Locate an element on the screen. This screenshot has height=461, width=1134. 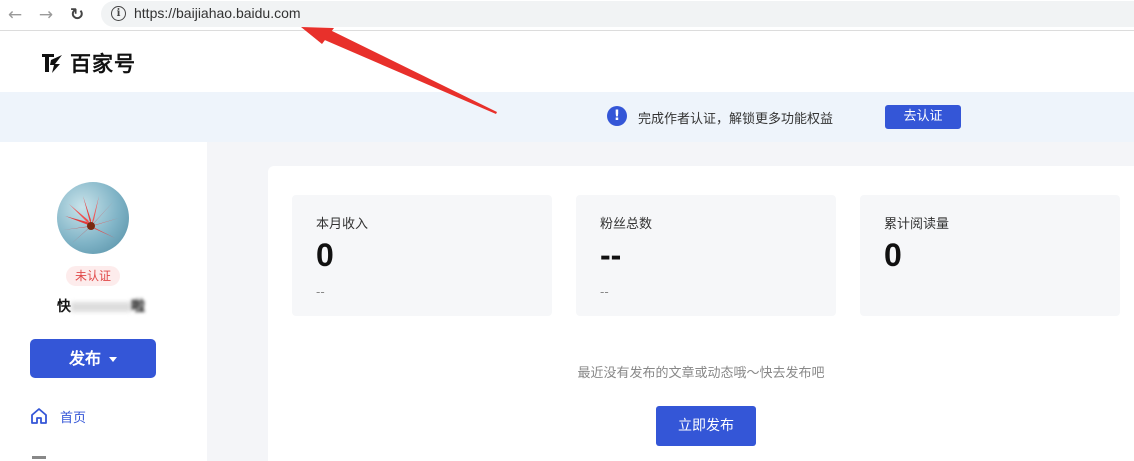
stat-label: 累计阅读量 is located at coordinates (917, 224).